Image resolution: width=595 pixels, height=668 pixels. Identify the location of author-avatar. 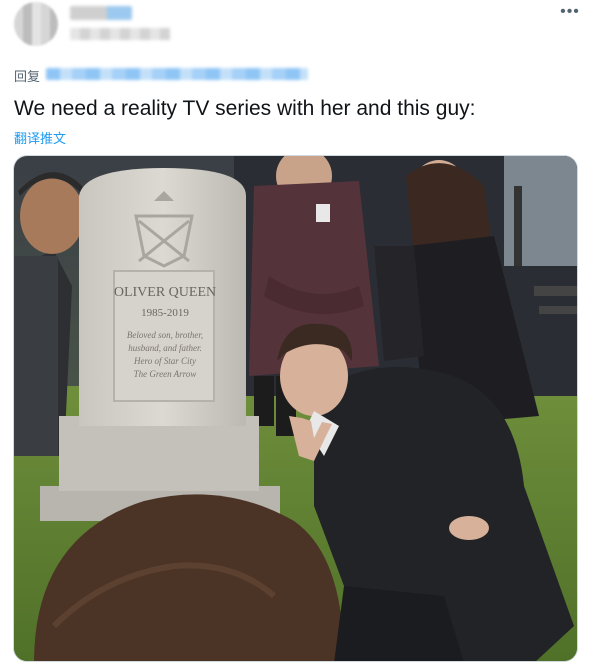
(36, 24).